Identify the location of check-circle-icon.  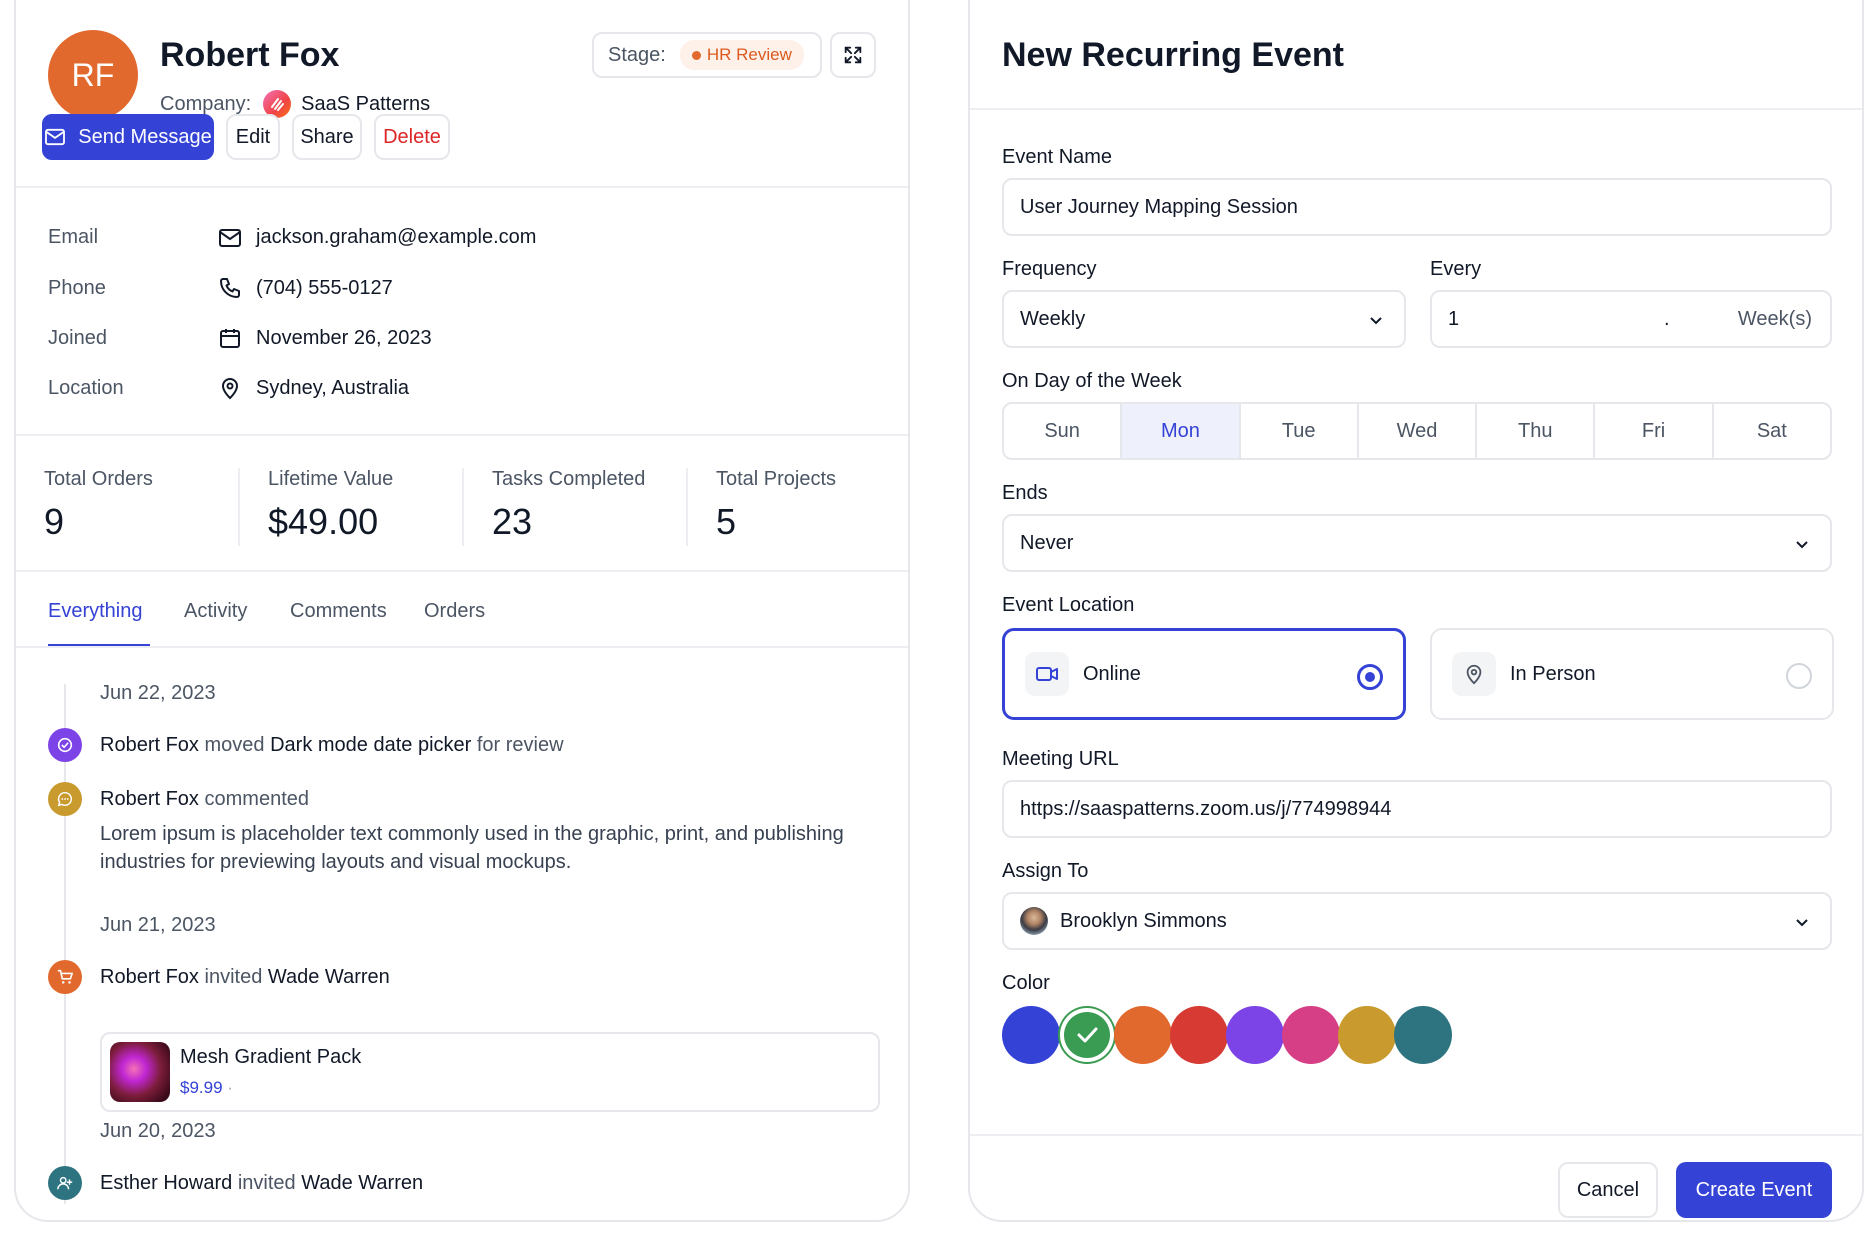
(65, 745).